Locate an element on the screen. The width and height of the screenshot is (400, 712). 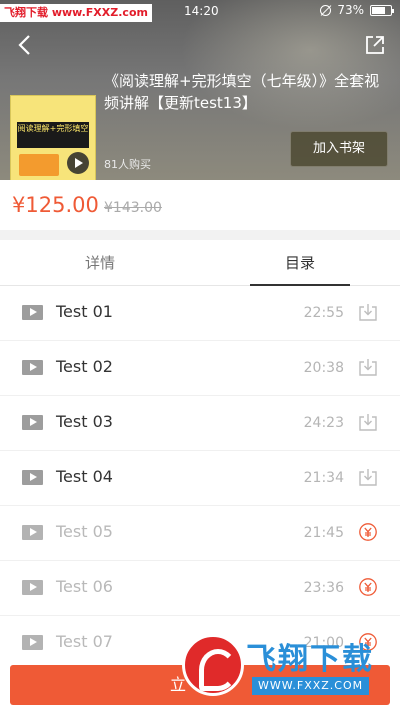
lesson-duration: 20:38 is located at coordinates (323, 368).